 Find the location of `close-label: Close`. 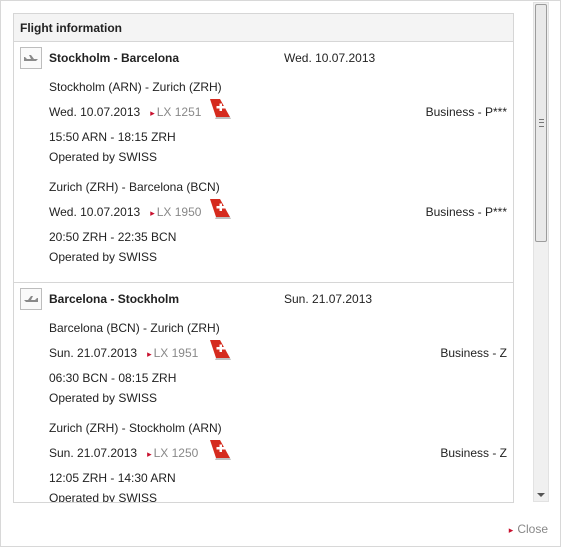

close-label: Close is located at coordinates (532, 529).